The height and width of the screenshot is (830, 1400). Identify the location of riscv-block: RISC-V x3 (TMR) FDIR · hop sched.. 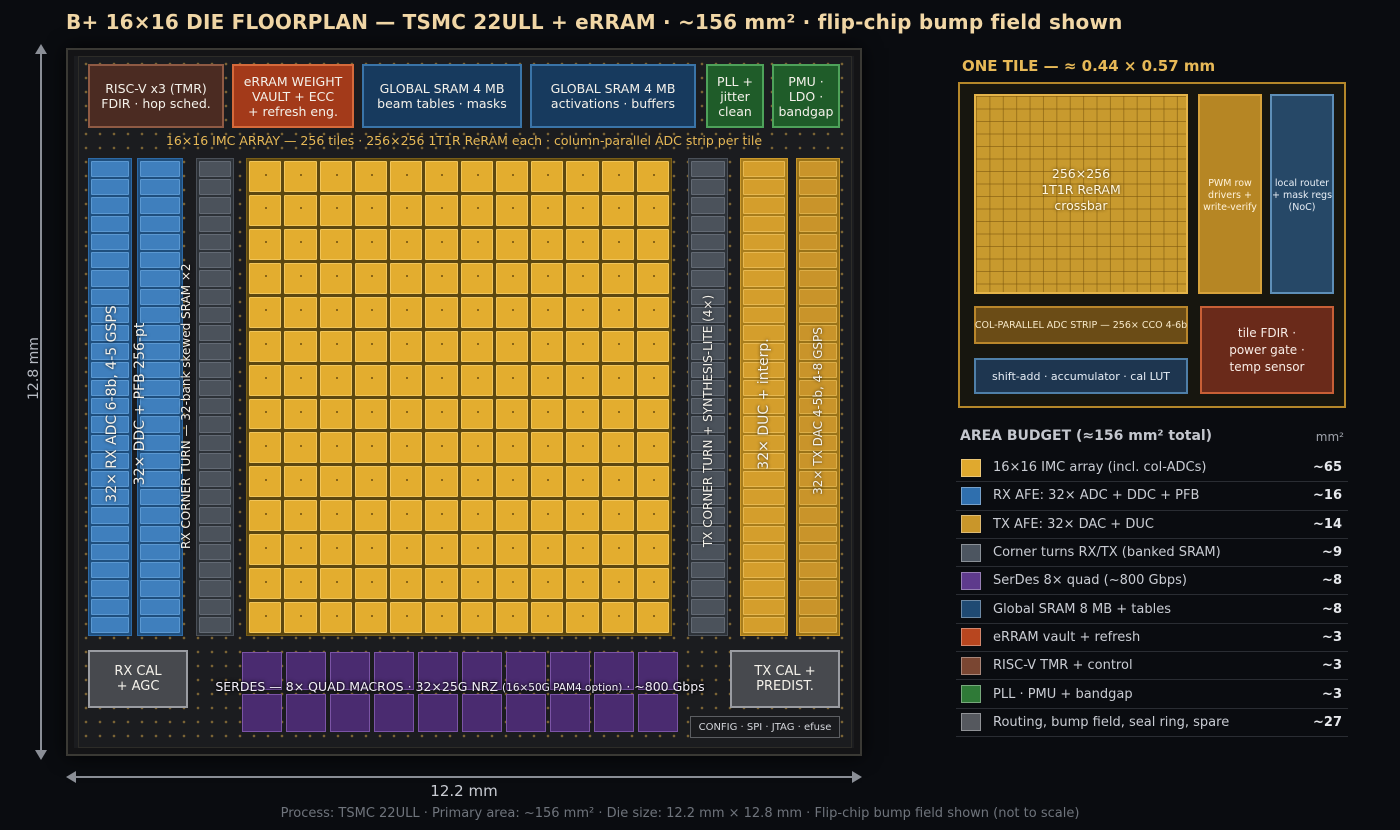
(156, 96).